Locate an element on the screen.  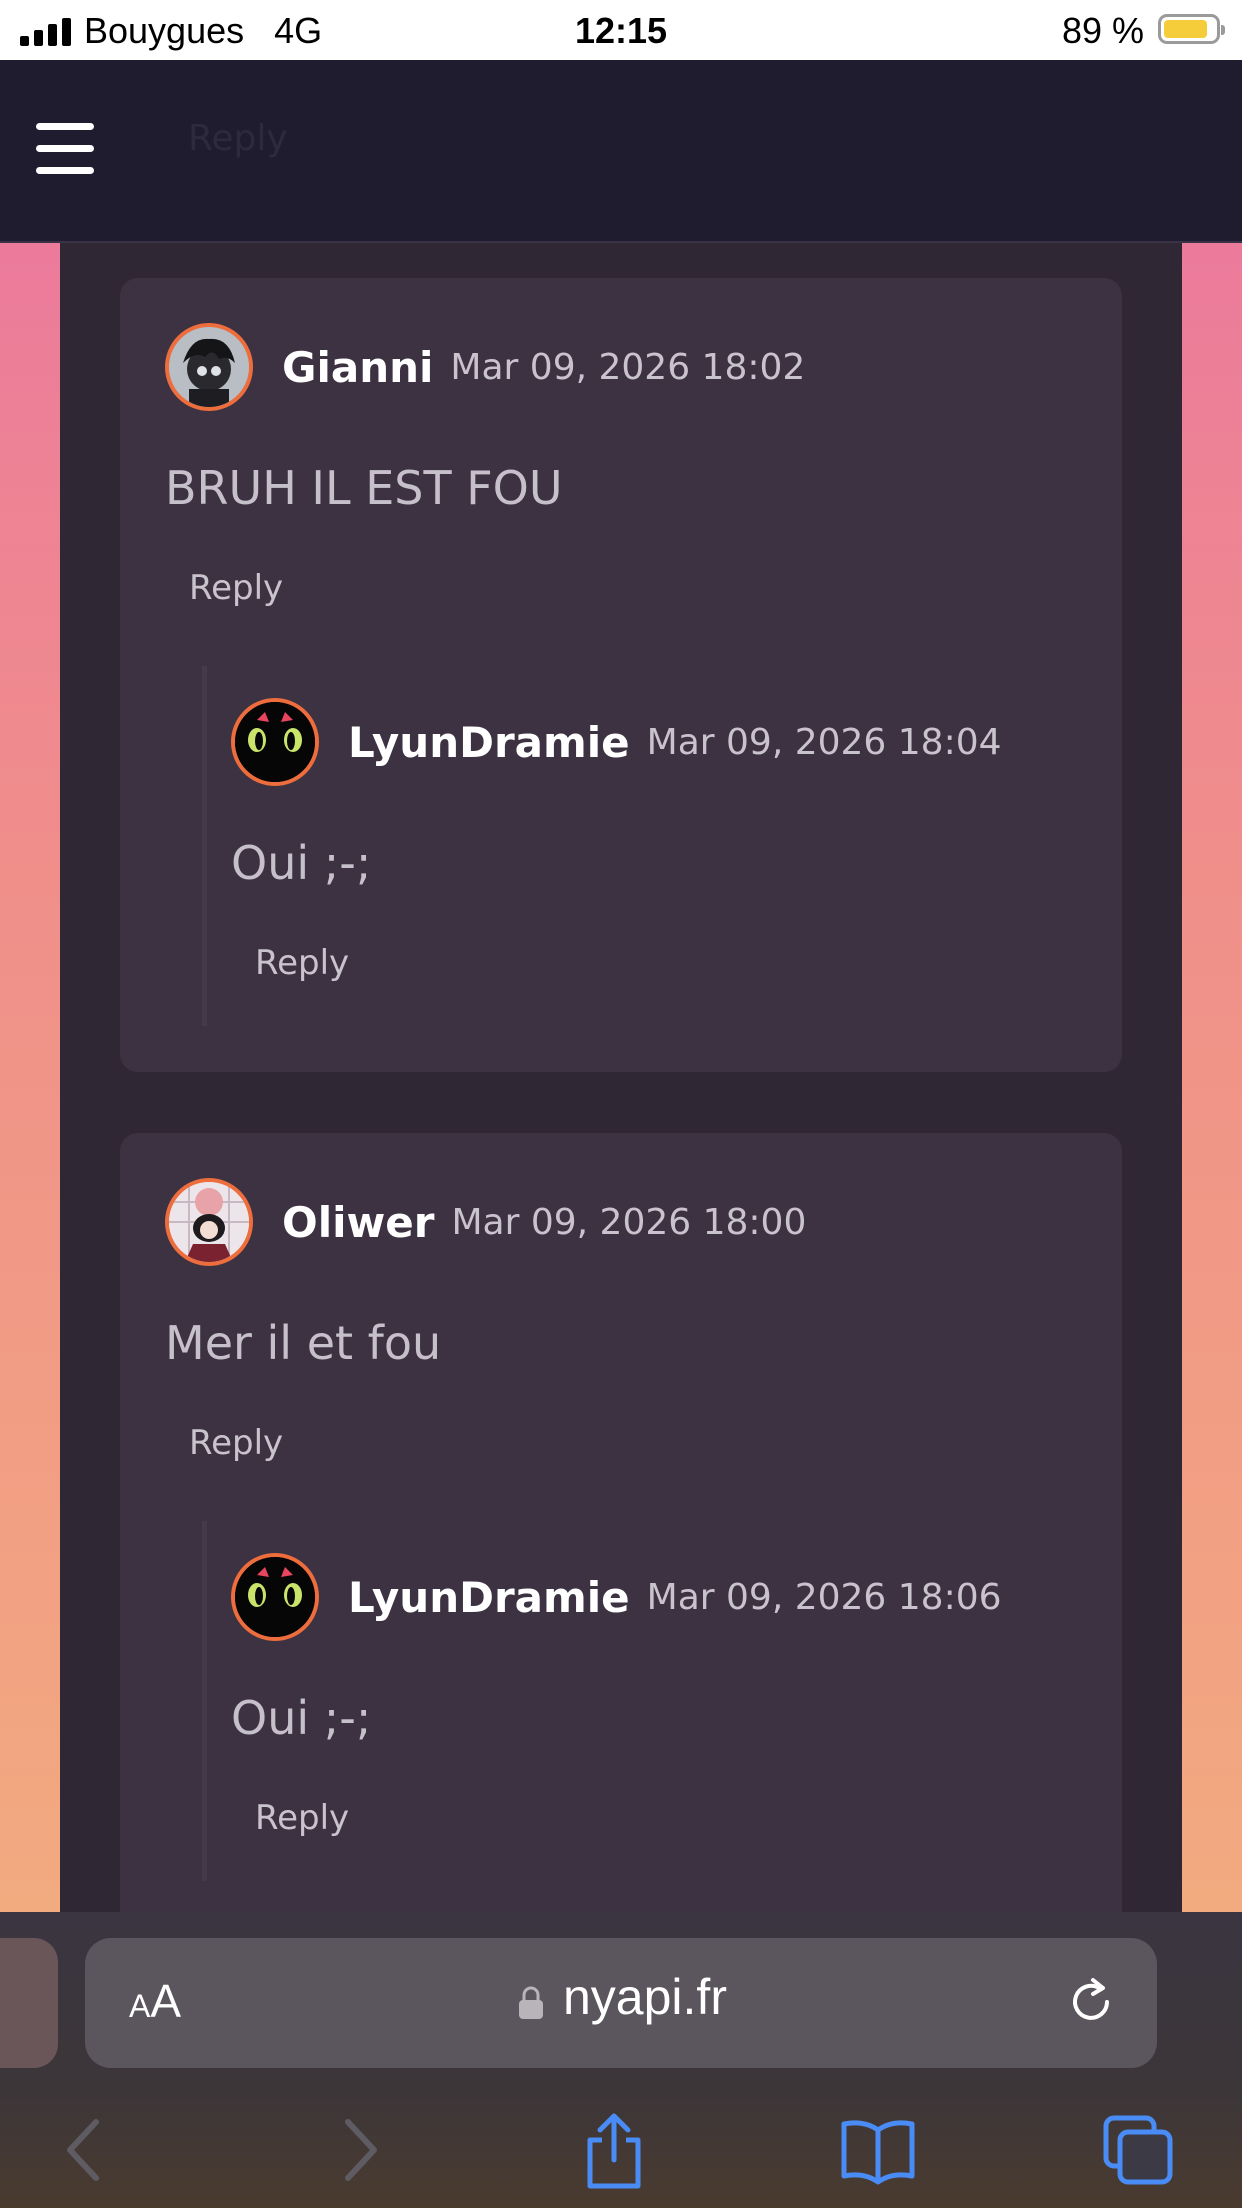
comment-header: Oliwer Mar 09, 2026 18:00 is located at coordinates (485, 1222).